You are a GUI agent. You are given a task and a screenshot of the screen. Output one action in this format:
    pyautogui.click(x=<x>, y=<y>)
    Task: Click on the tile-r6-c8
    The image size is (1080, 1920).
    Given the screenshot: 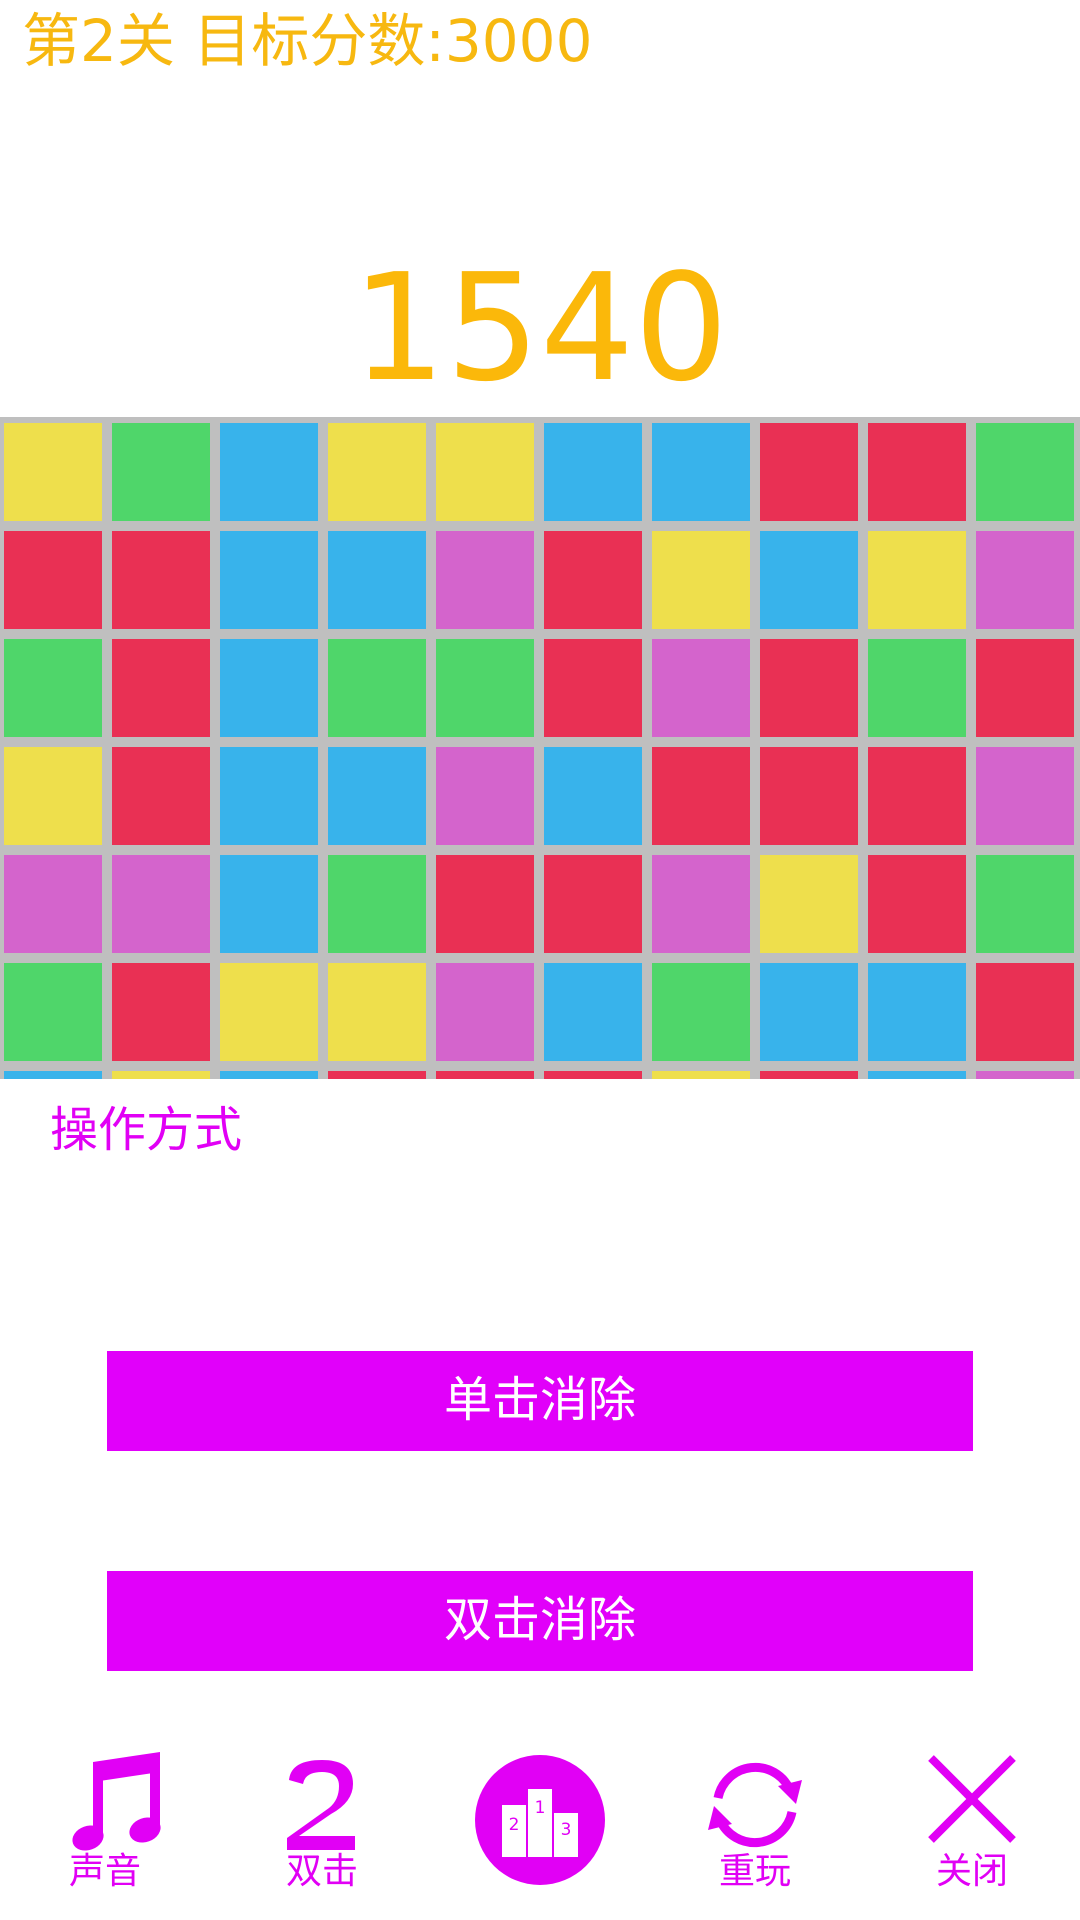 What is the action you would take?
    pyautogui.click(x=809, y=1012)
    